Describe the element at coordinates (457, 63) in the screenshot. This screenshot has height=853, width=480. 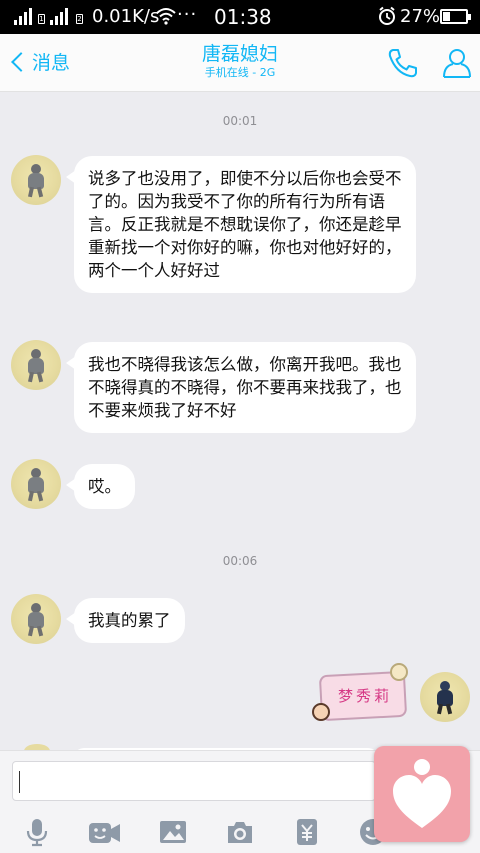
I see `person-icon` at that location.